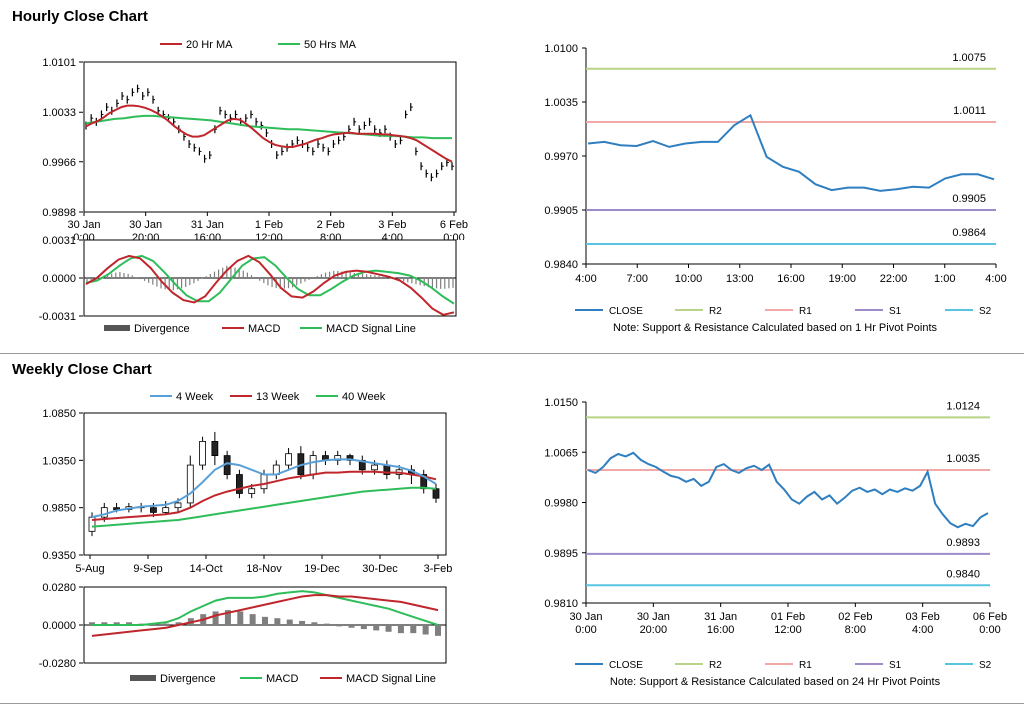 The width and height of the screenshot is (1024, 706). I want to click on y-tick-label: 0.9966, so click(59, 163).